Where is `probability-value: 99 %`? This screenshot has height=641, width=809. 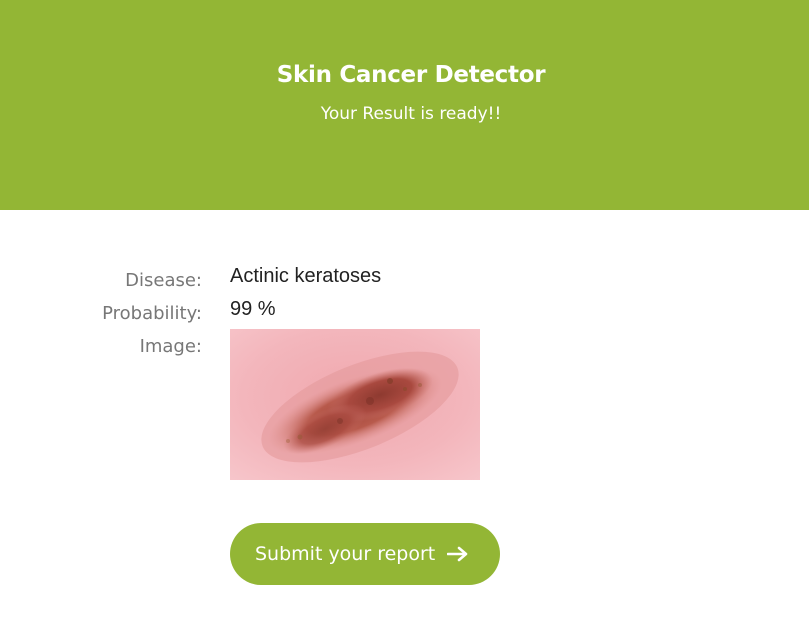 probability-value: 99 % is located at coordinates (253, 309).